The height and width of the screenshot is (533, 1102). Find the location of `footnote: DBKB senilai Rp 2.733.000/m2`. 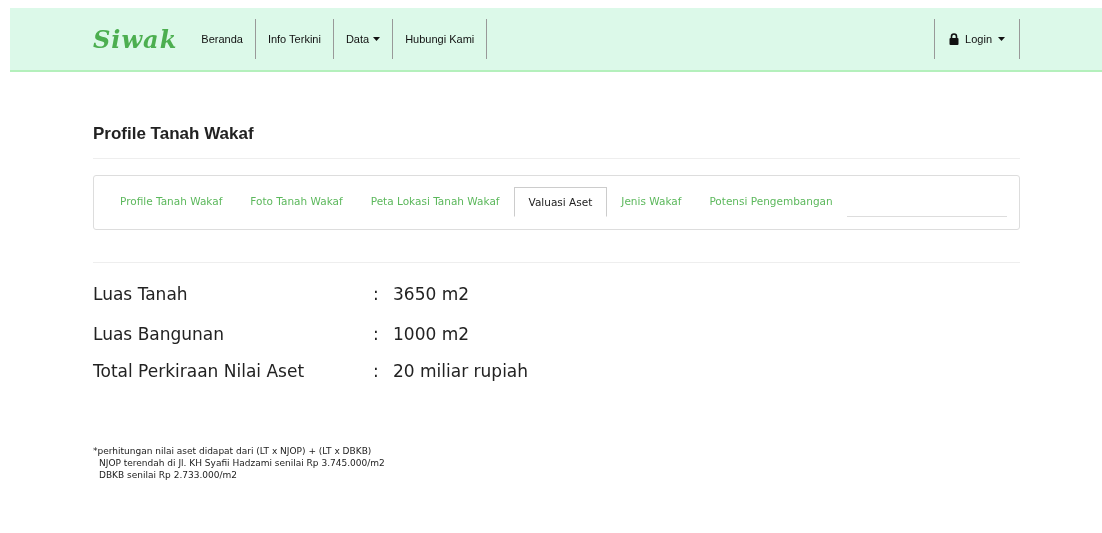

footnote: DBKB senilai Rp 2.733.000/m2 is located at coordinates (168, 475).